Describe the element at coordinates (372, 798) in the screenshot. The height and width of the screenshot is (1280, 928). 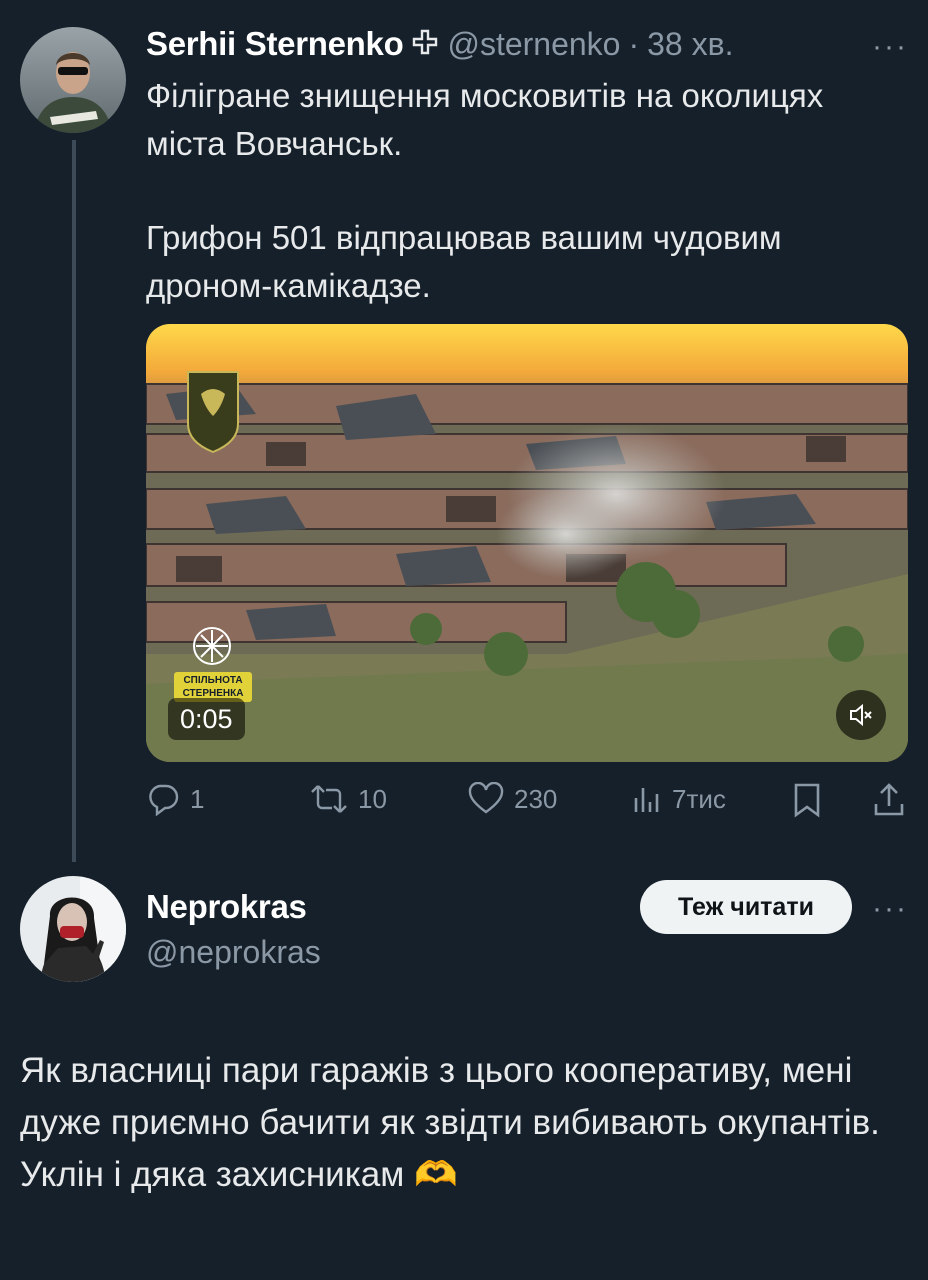
I see `retweet-count: 10` at that location.